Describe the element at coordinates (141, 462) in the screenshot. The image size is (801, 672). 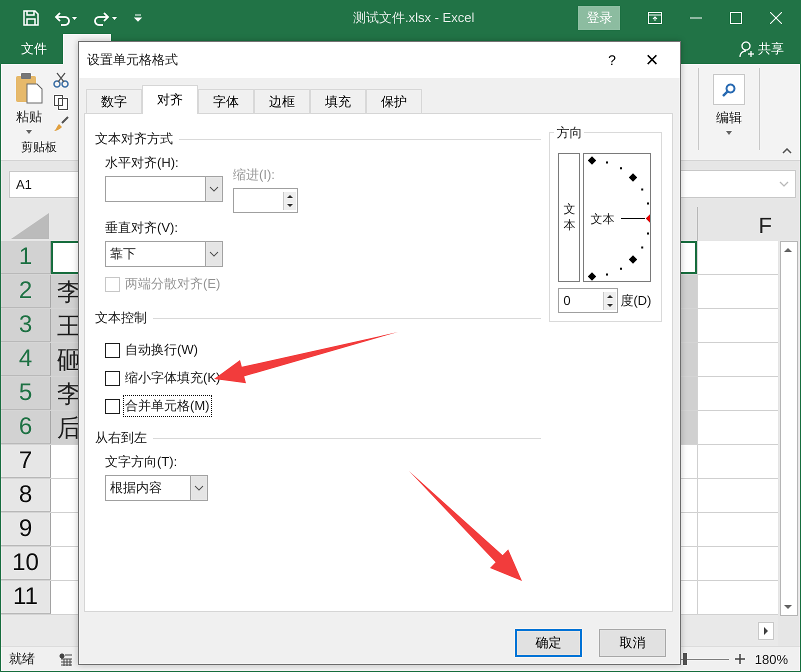
I see `field-label: 文字方向(T):` at that location.